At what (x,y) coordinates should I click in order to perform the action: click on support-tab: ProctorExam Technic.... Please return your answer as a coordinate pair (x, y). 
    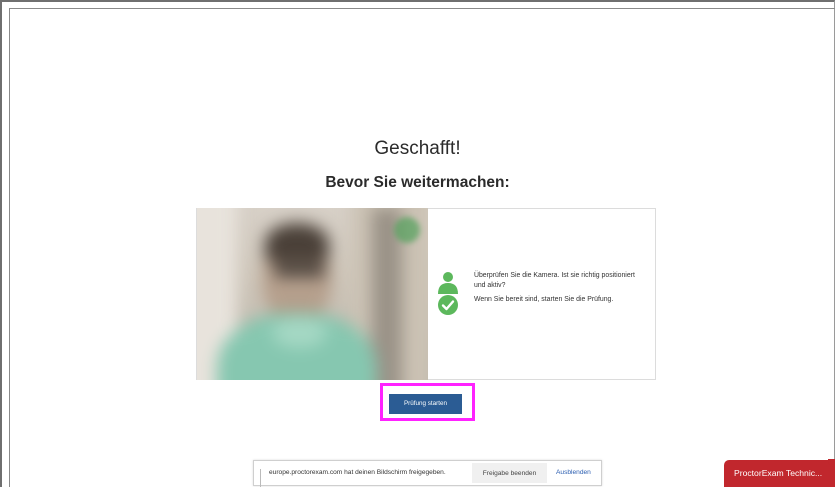
    Looking at the image, I should click on (779, 473).